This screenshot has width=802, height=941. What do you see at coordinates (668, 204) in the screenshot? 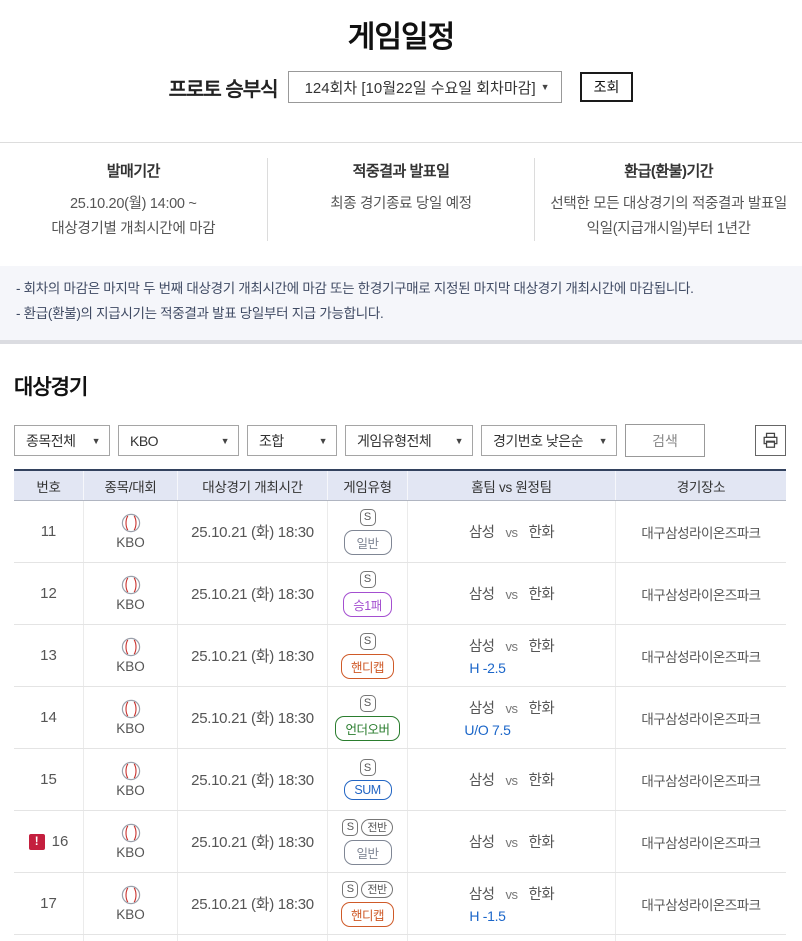
I see `info-line: 선택한 모든 대상경기의 적중결과 발표일` at bounding box center [668, 204].